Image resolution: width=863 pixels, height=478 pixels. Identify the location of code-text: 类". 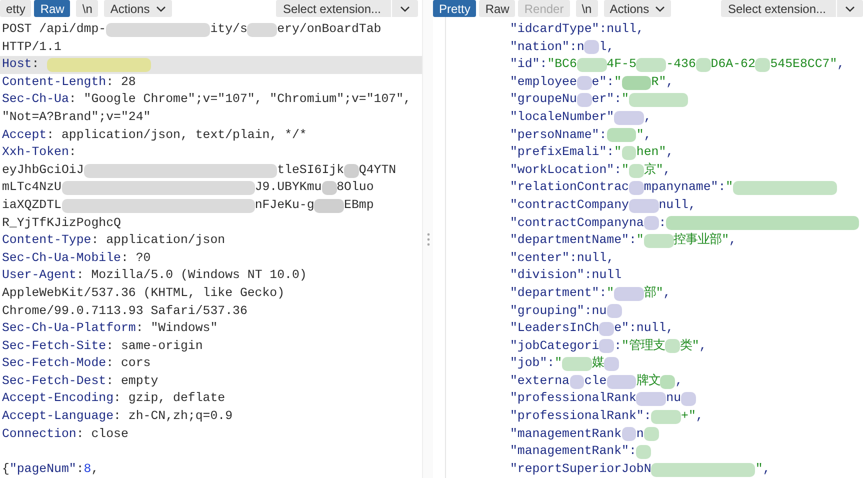
(690, 346).